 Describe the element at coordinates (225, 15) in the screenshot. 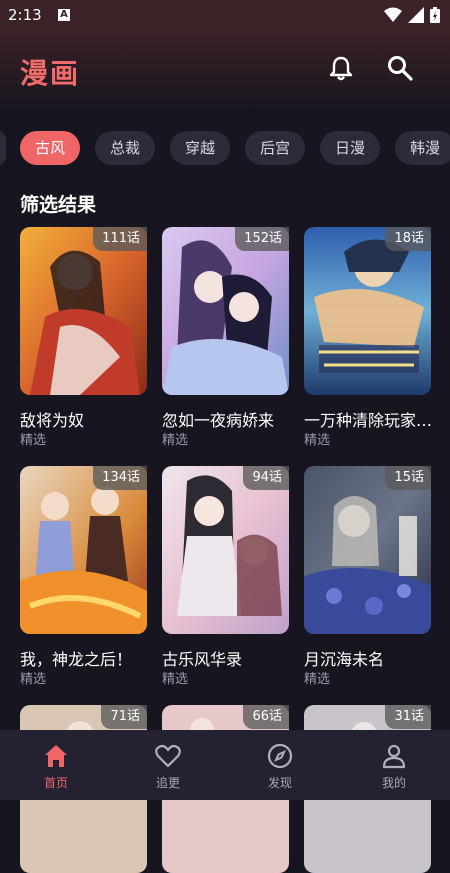

I see `status-bar: 2:13 A` at that location.